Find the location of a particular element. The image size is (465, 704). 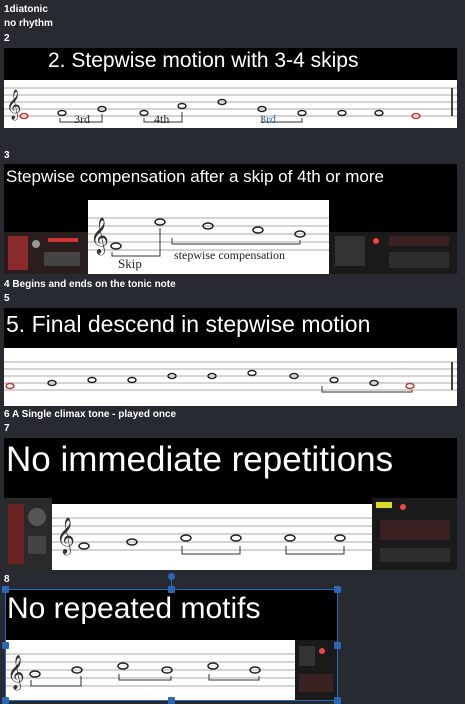

music-staff: 𝄞 is located at coordinates (212, 537).